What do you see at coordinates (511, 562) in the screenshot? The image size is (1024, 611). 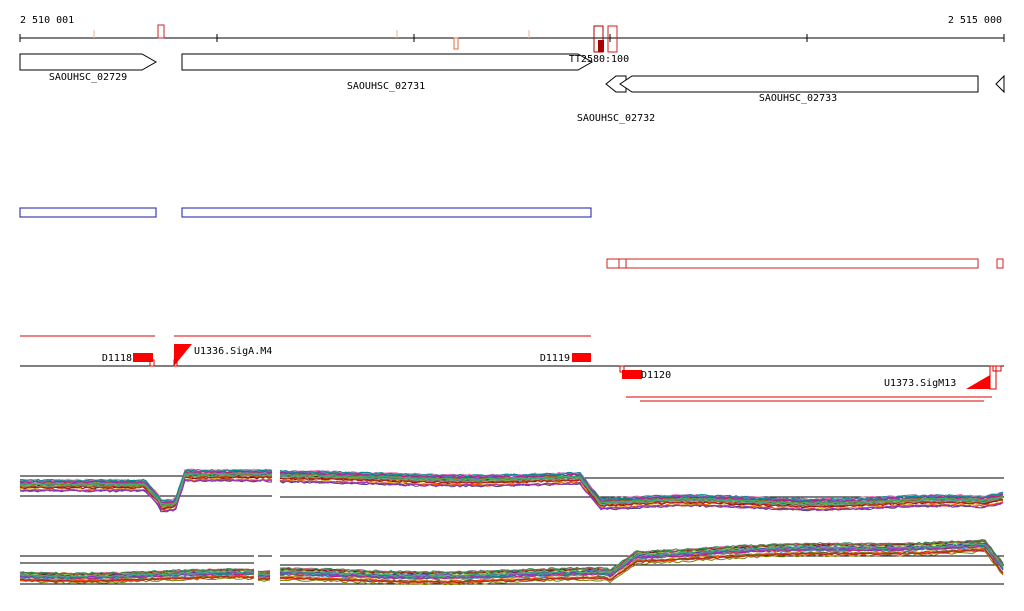 I see `expression-track-bottom` at bounding box center [511, 562].